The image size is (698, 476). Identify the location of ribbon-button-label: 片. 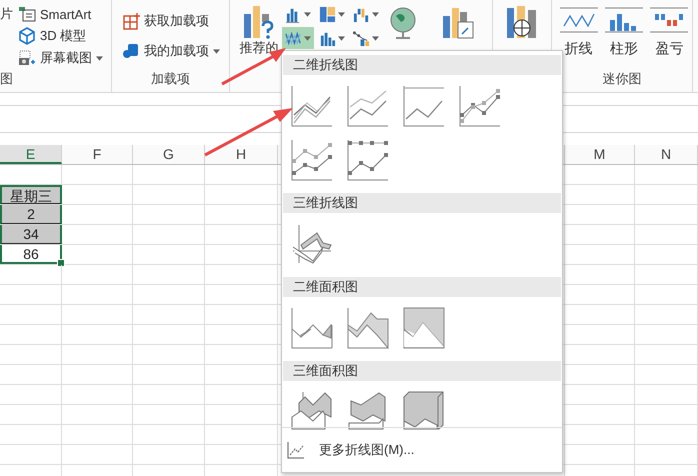
(9, 14).